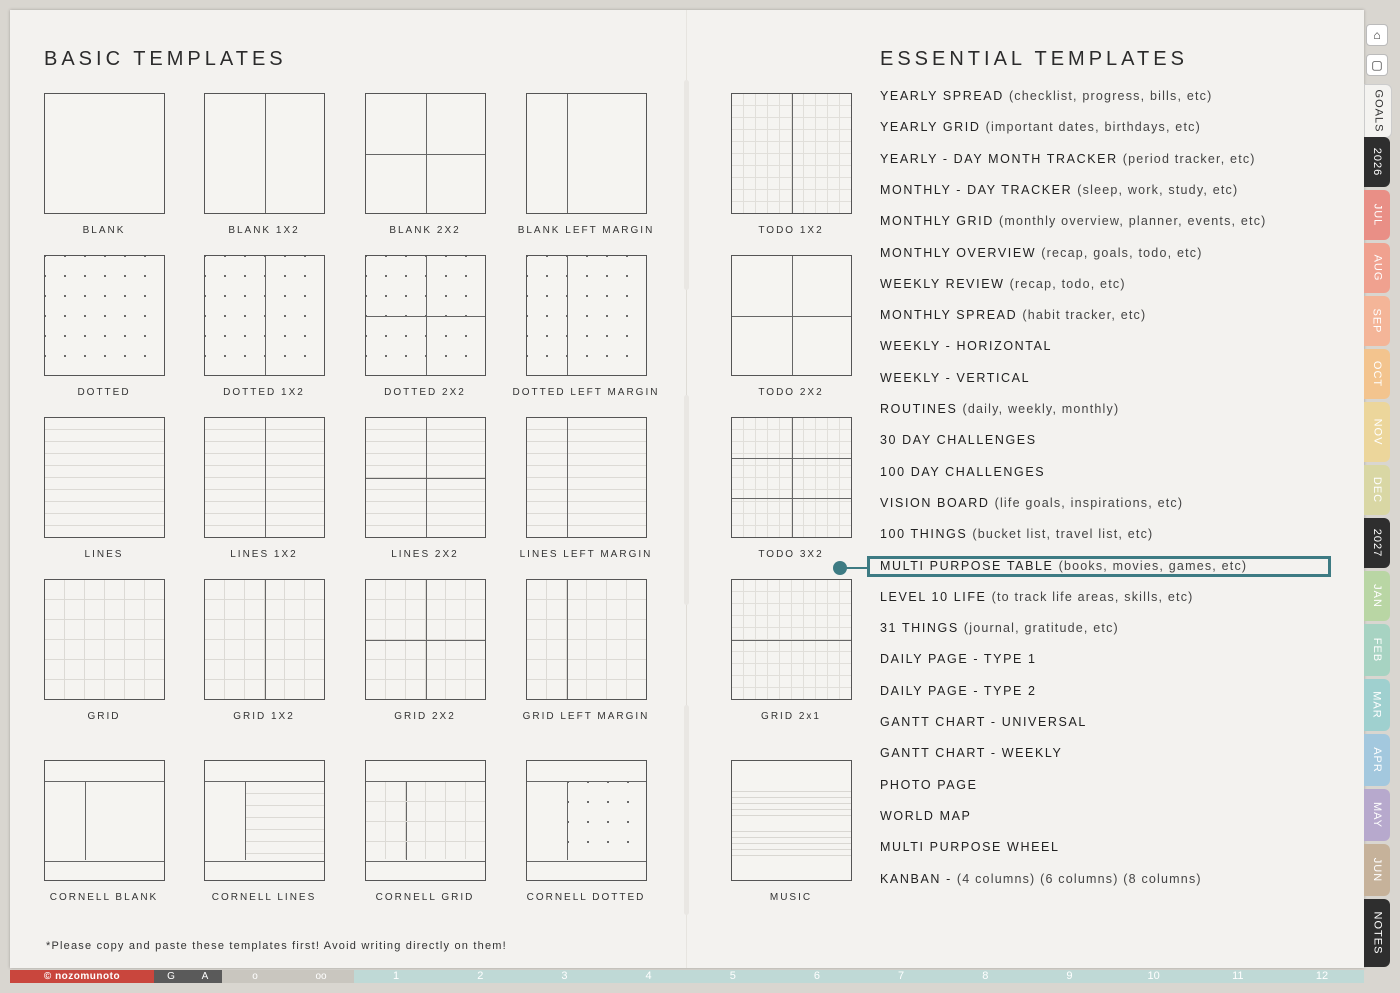 The image size is (1400, 993). What do you see at coordinates (425, 392) in the screenshot?
I see `template-label: DOTTED 2X2` at bounding box center [425, 392].